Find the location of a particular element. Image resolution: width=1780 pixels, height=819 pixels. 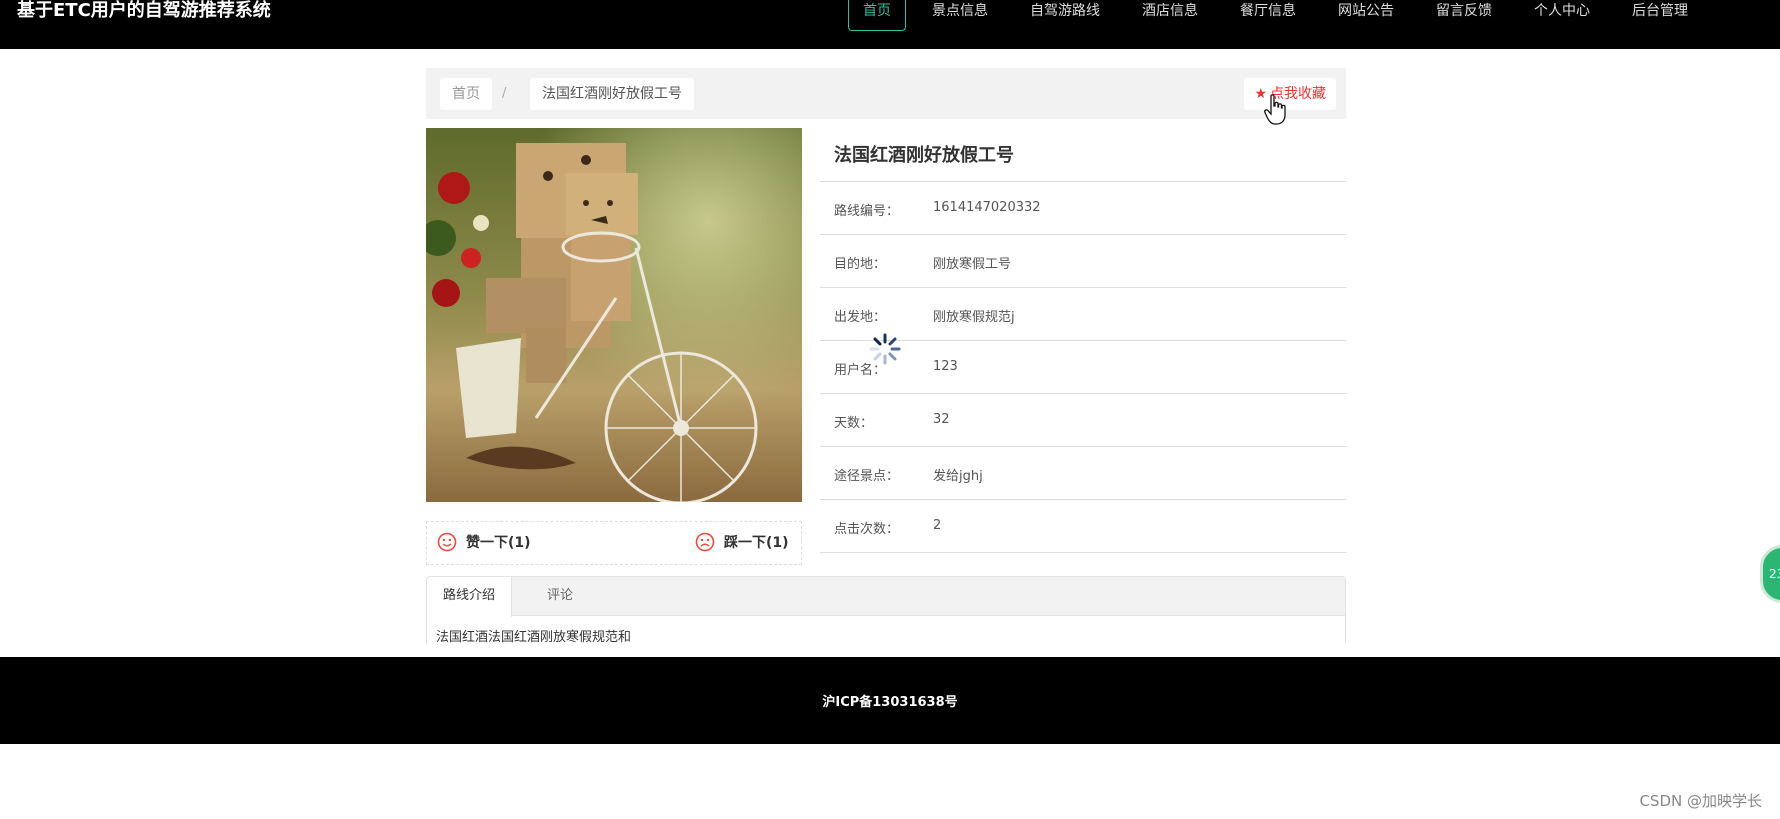

smile-icon is located at coordinates (447, 542).